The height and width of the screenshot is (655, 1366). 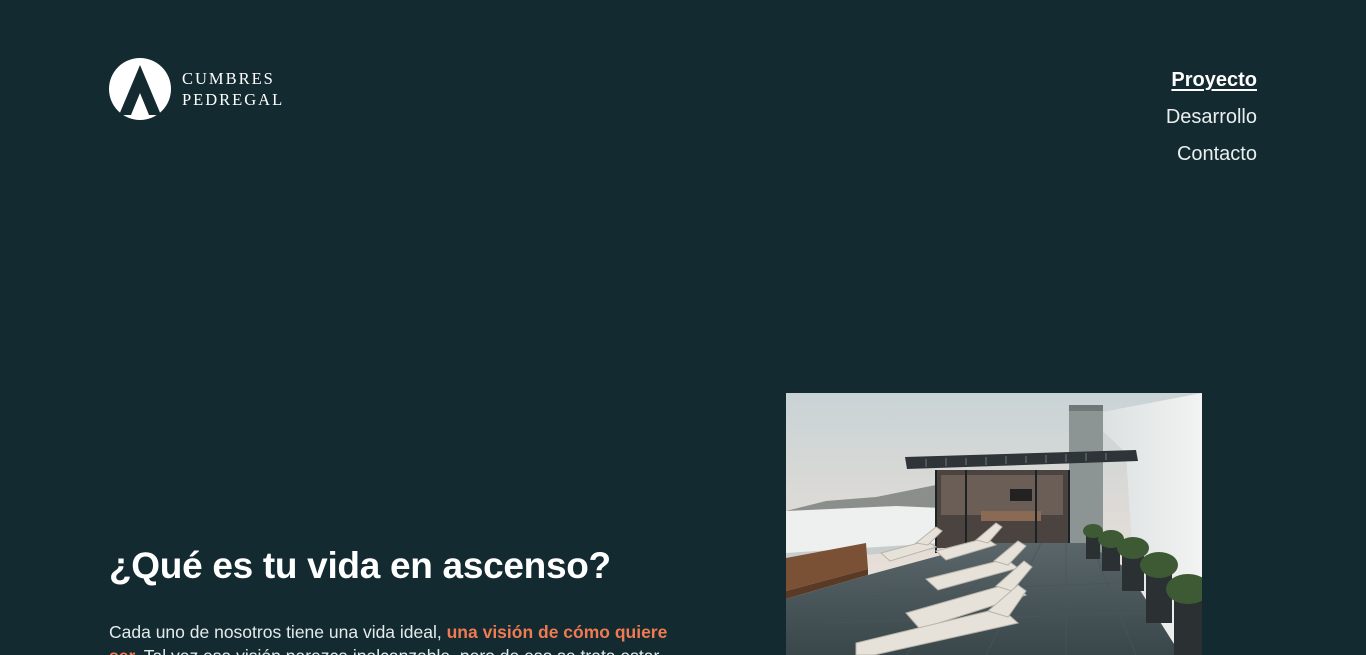 I want to click on brand-name-line1: CUMBRES, so click(x=228, y=78).